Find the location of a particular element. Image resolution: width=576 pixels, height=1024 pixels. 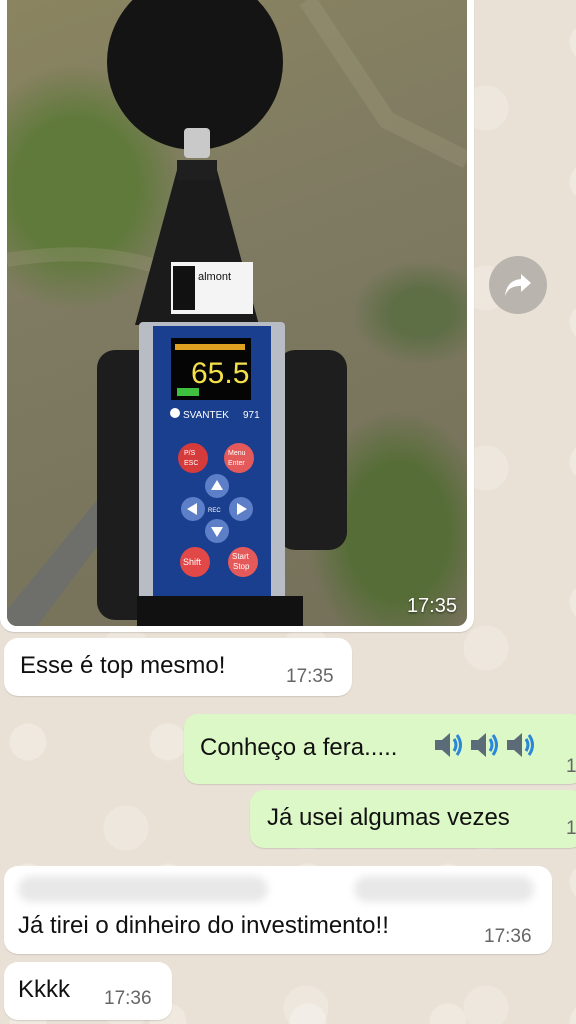

message-bubble-outgoing: Conheço a fera..... 1 is located at coordinates (380, 749).